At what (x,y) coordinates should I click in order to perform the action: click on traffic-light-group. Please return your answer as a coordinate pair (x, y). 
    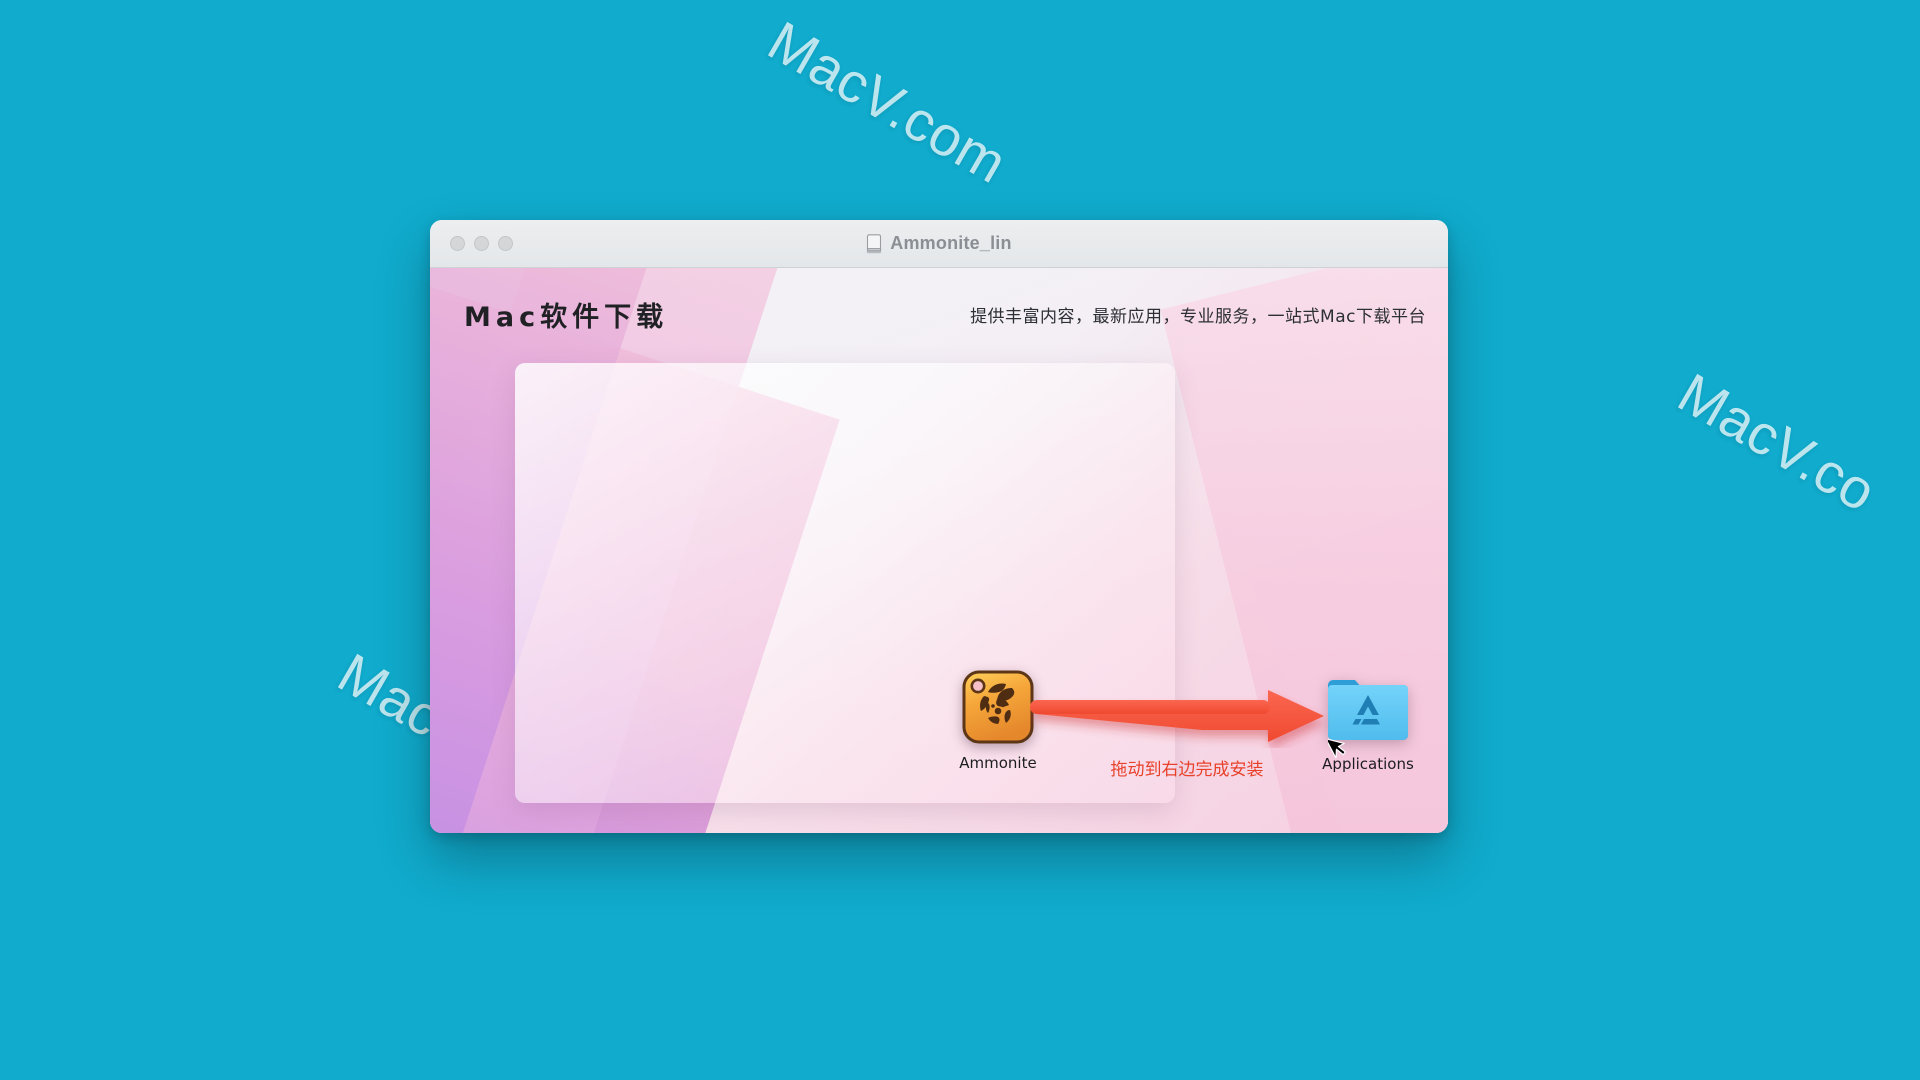
    Looking at the image, I should click on (481, 243).